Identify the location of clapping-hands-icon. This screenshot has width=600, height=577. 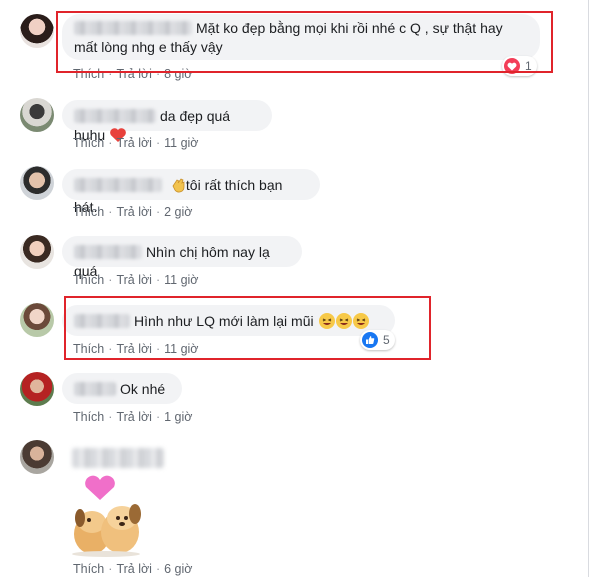
(178, 187).